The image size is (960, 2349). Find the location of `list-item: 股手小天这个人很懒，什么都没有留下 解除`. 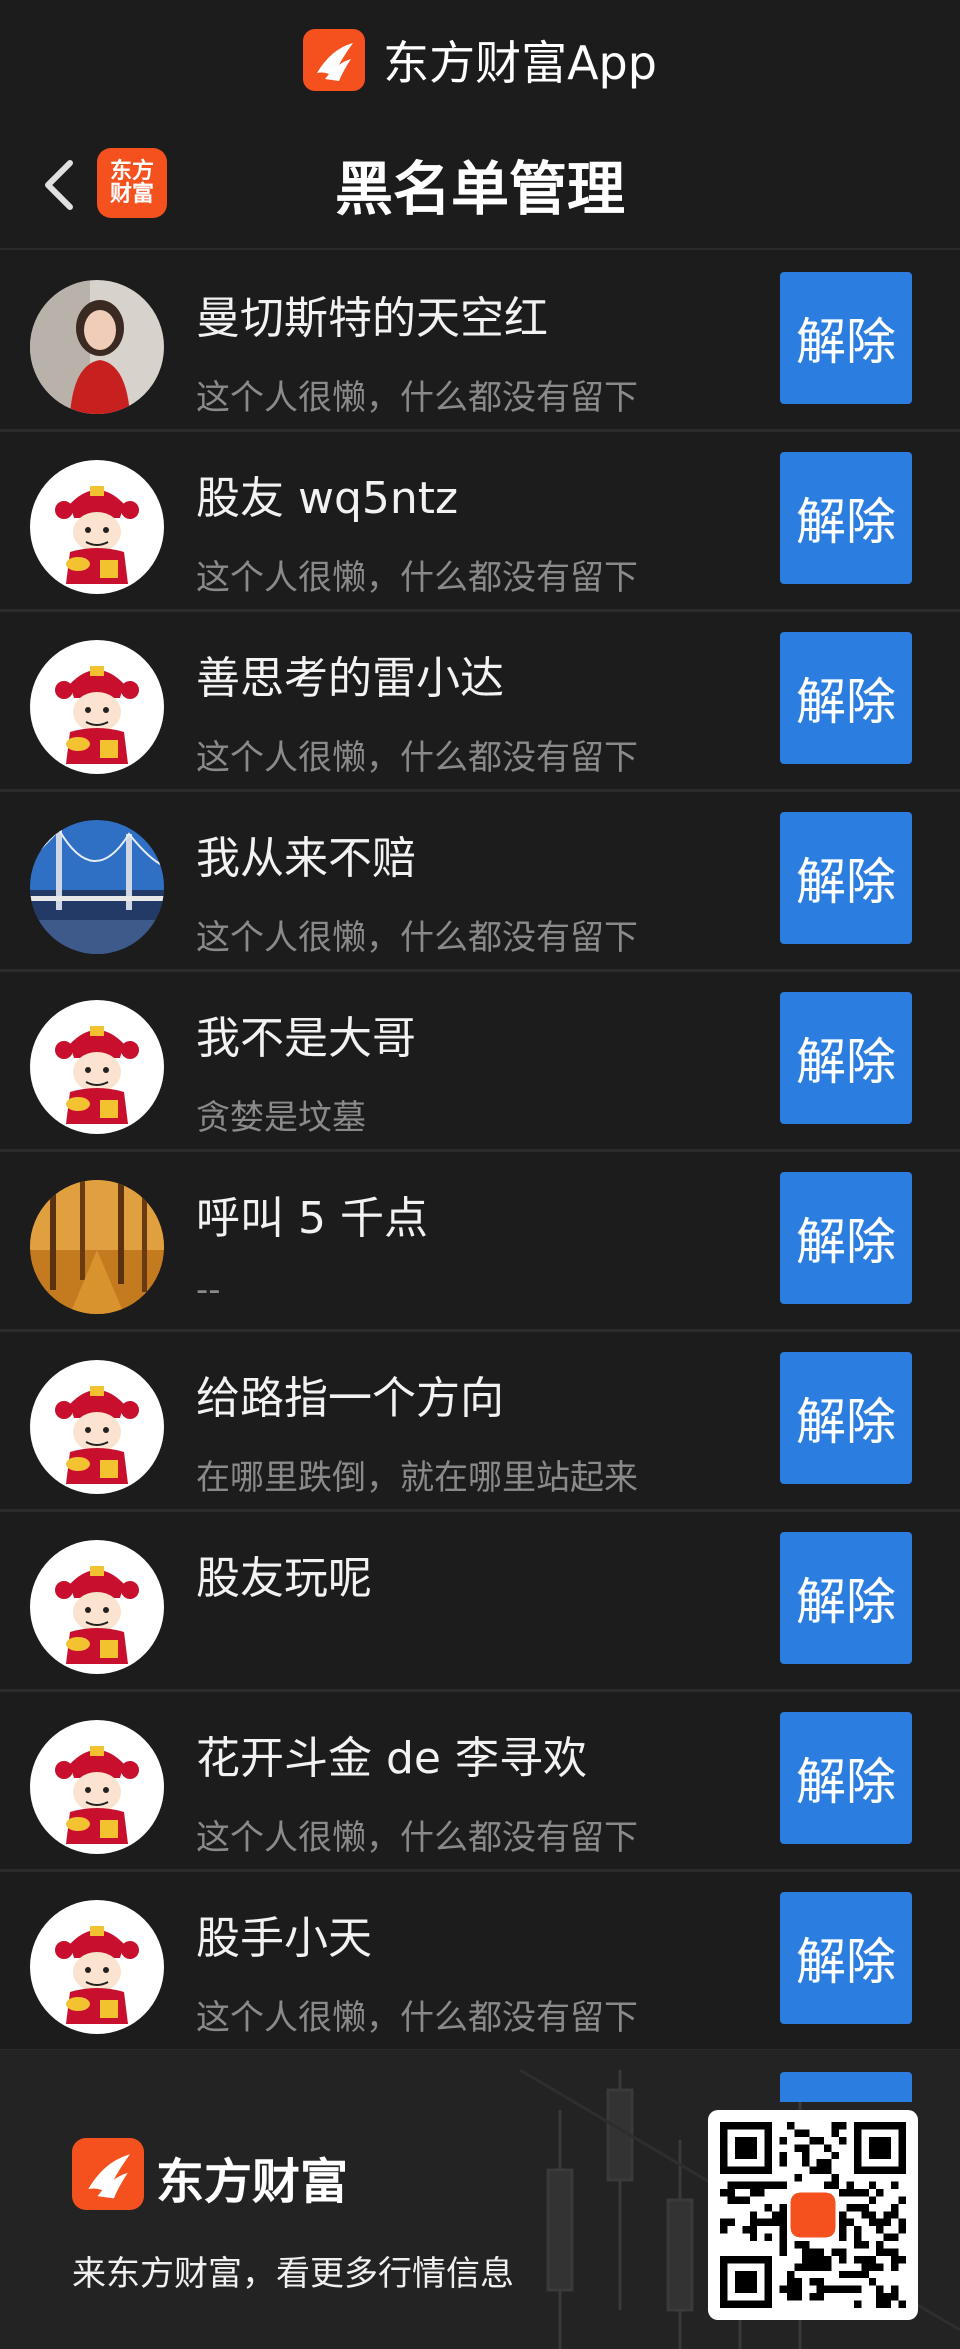

list-item: 股手小天这个人很懒，什么都没有留下 解除 is located at coordinates (480, 1962).